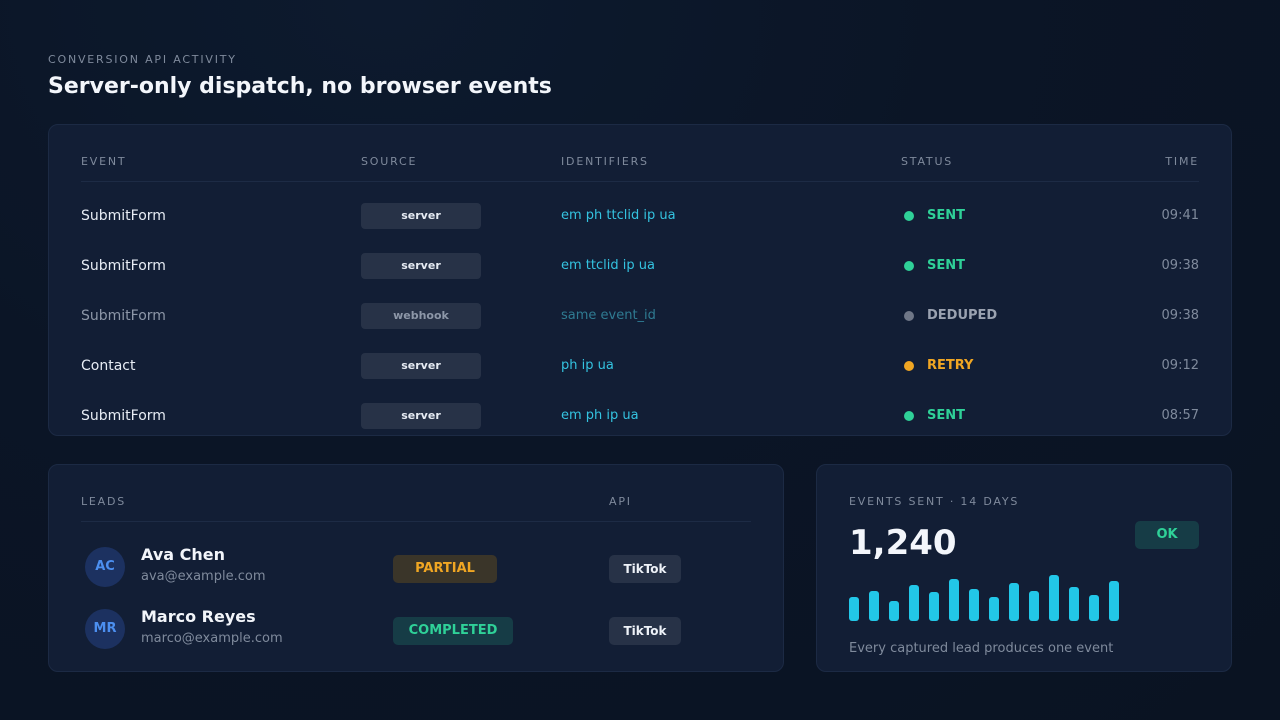  Describe the element at coordinates (1180, 215) in the screenshot. I see `event-time: 09:41` at that location.